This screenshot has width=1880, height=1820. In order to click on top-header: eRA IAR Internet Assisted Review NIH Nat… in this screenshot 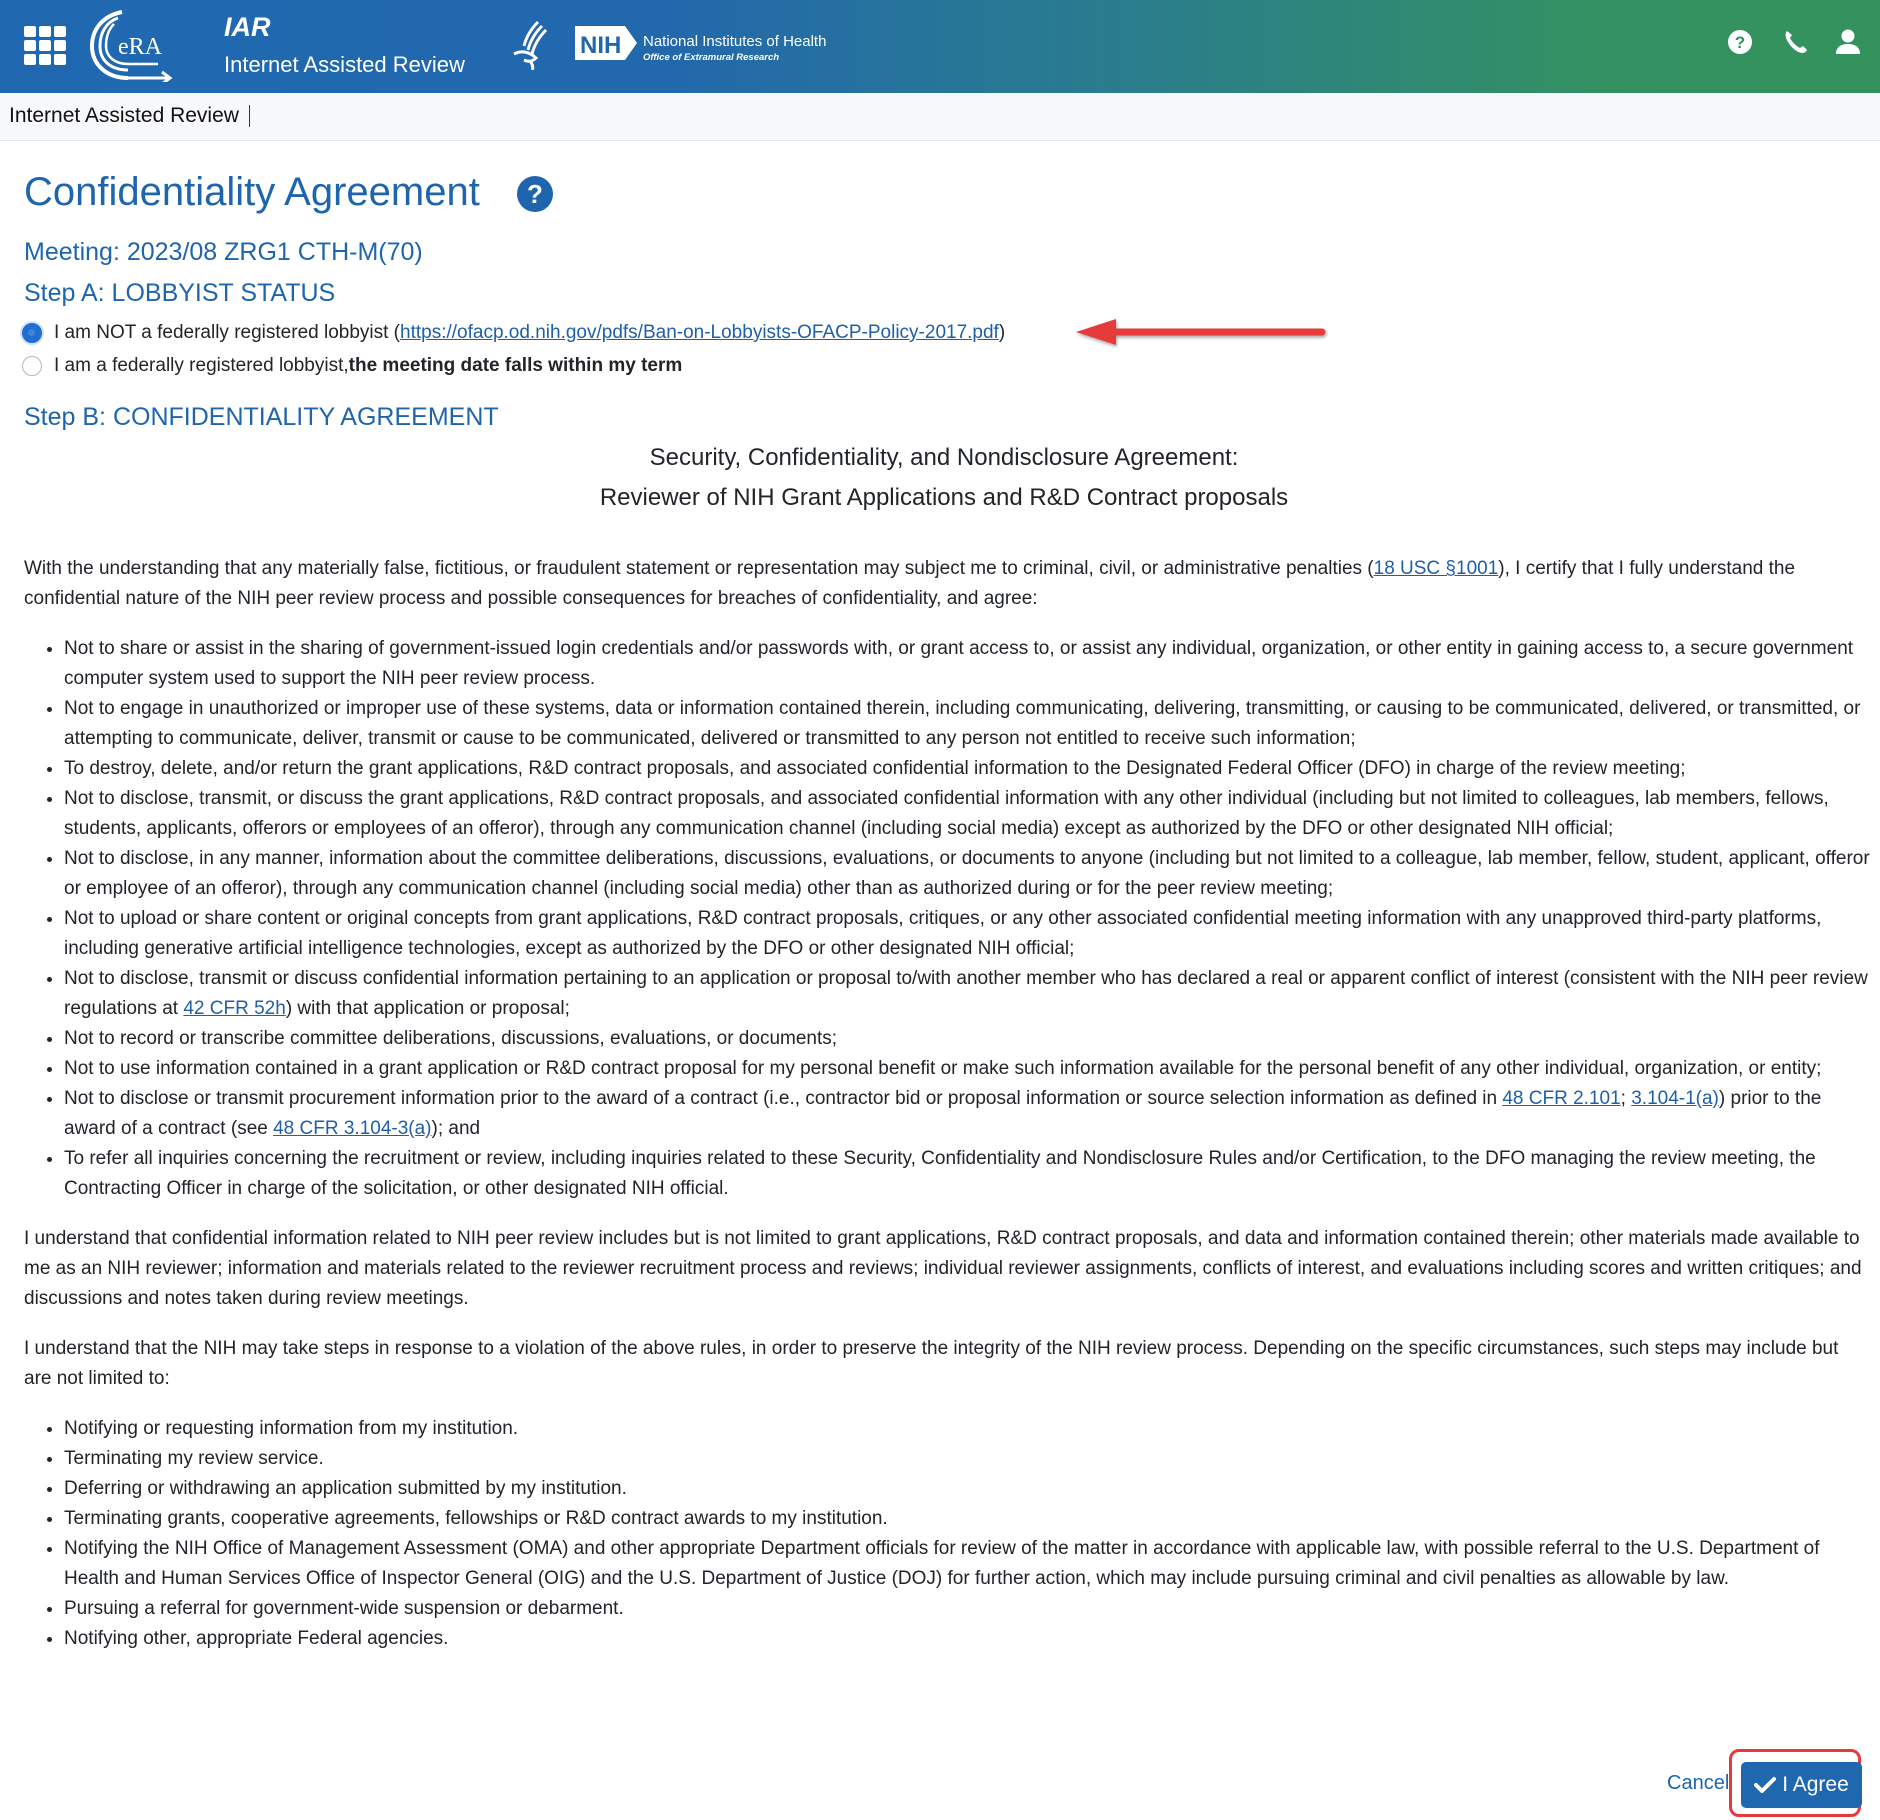, I will do `click(940, 46)`.